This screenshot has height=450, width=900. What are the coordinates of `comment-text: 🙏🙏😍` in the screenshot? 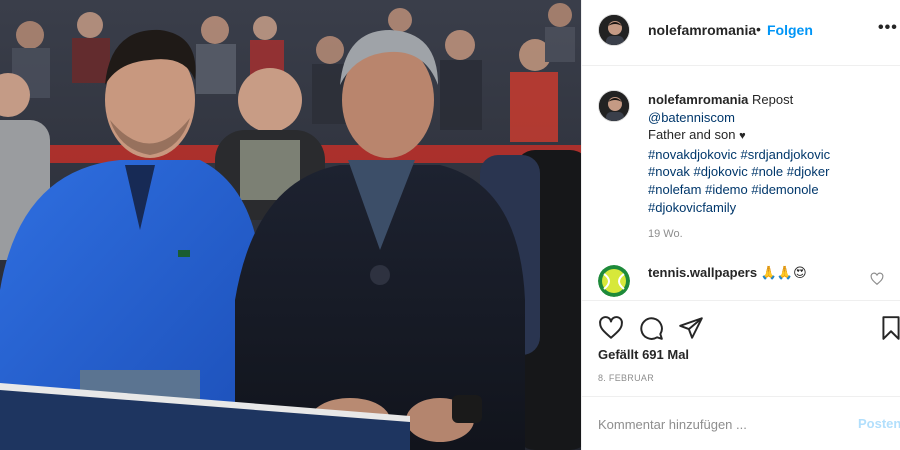 It's located at (783, 272).